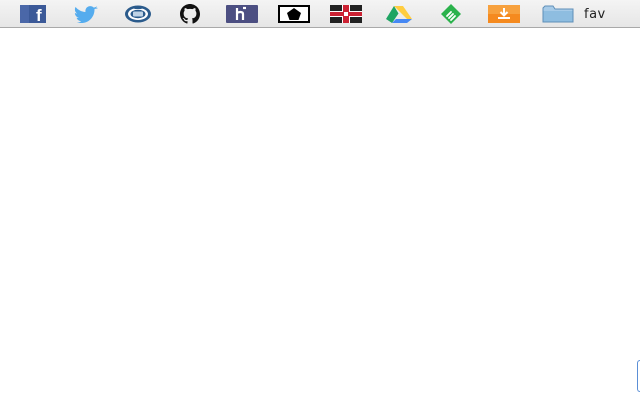 The height and width of the screenshot is (400, 640). I want to click on svg-text: f, so click(39, 14).